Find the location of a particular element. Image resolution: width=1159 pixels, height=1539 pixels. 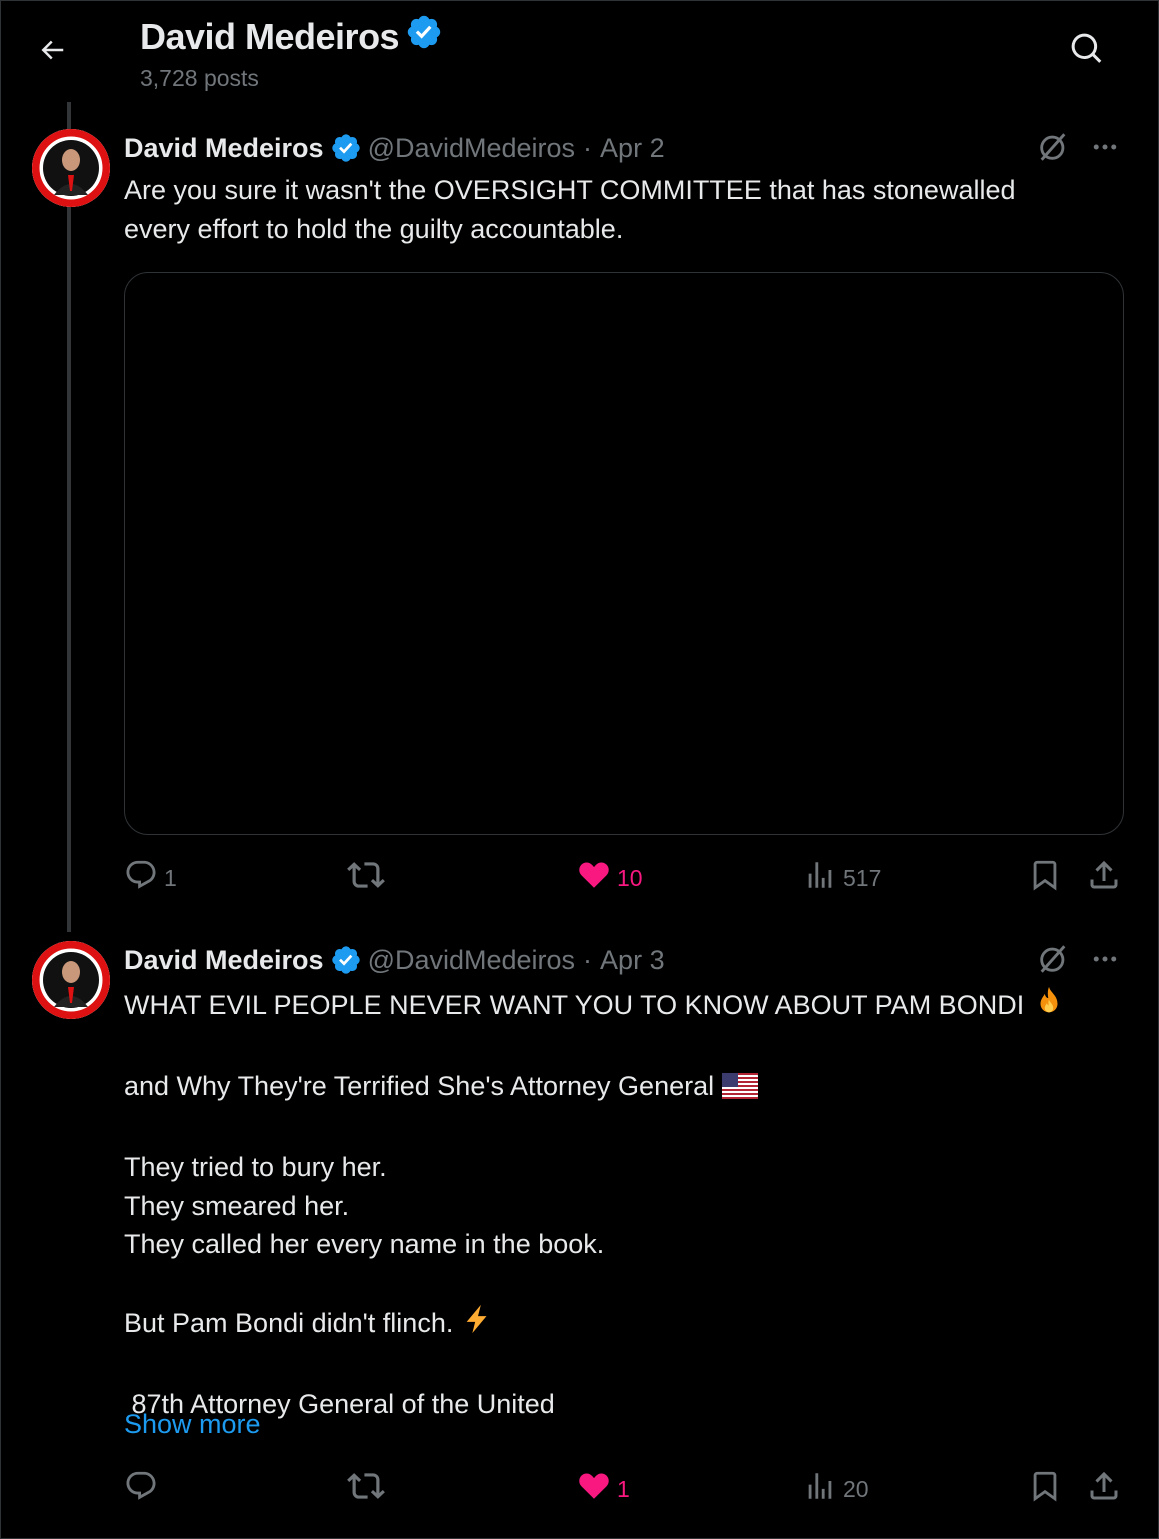

like-button: 10 is located at coordinates (610, 878).